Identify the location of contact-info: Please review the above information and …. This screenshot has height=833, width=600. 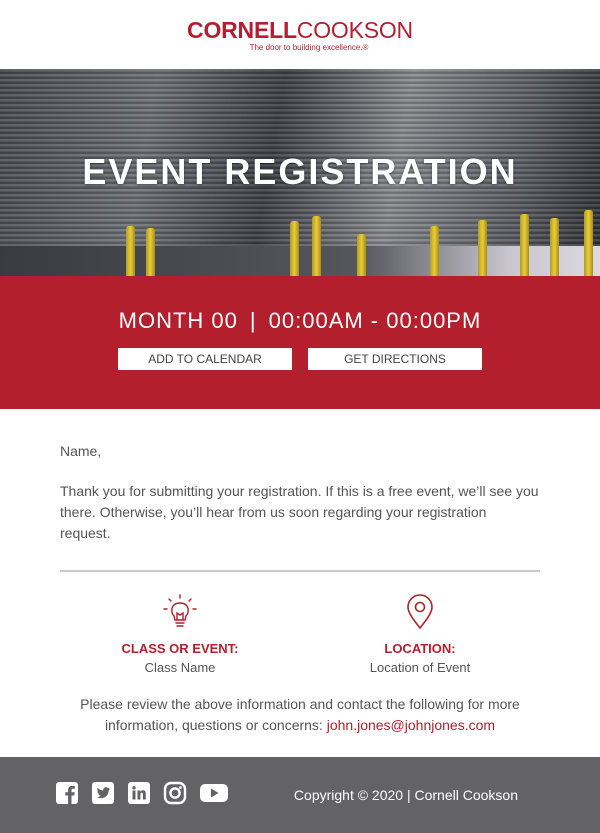
(300, 715).